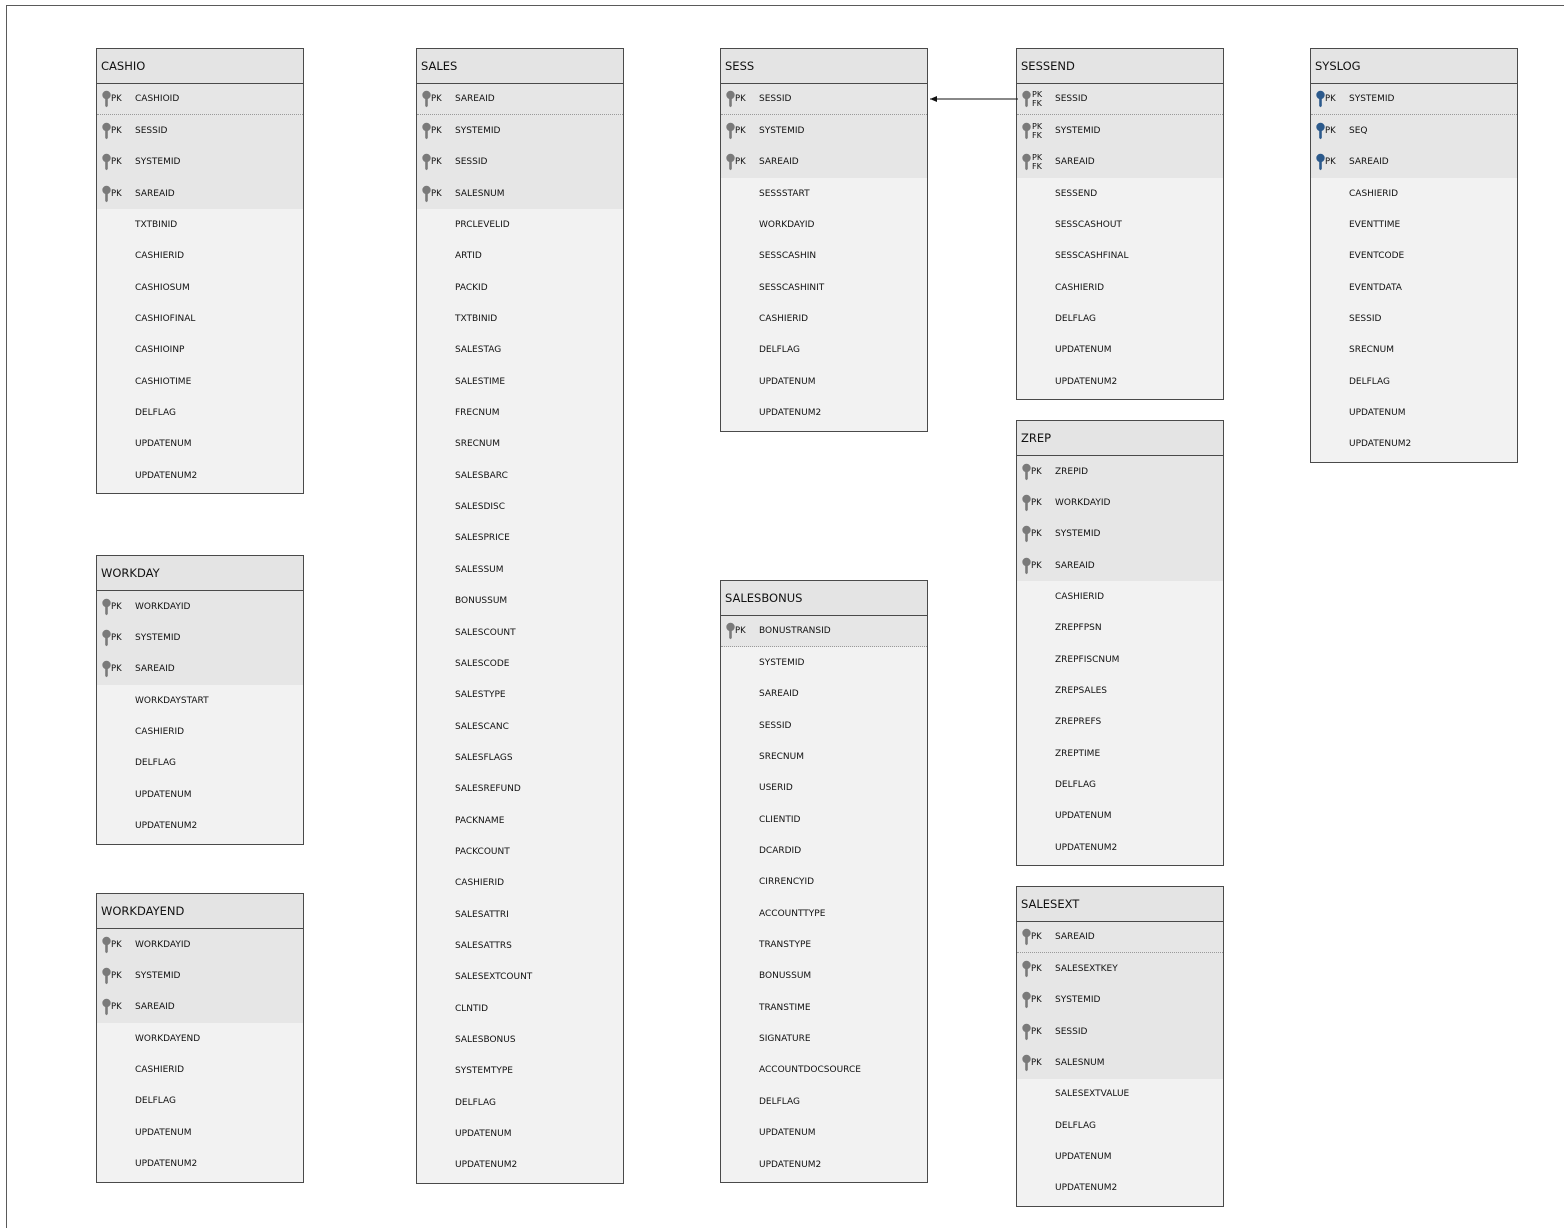 Image resolution: width=1565 pixels, height=1228 pixels. What do you see at coordinates (824, 850) in the screenshot?
I see `field-row: DCARDID` at bounding box center [824, 850].